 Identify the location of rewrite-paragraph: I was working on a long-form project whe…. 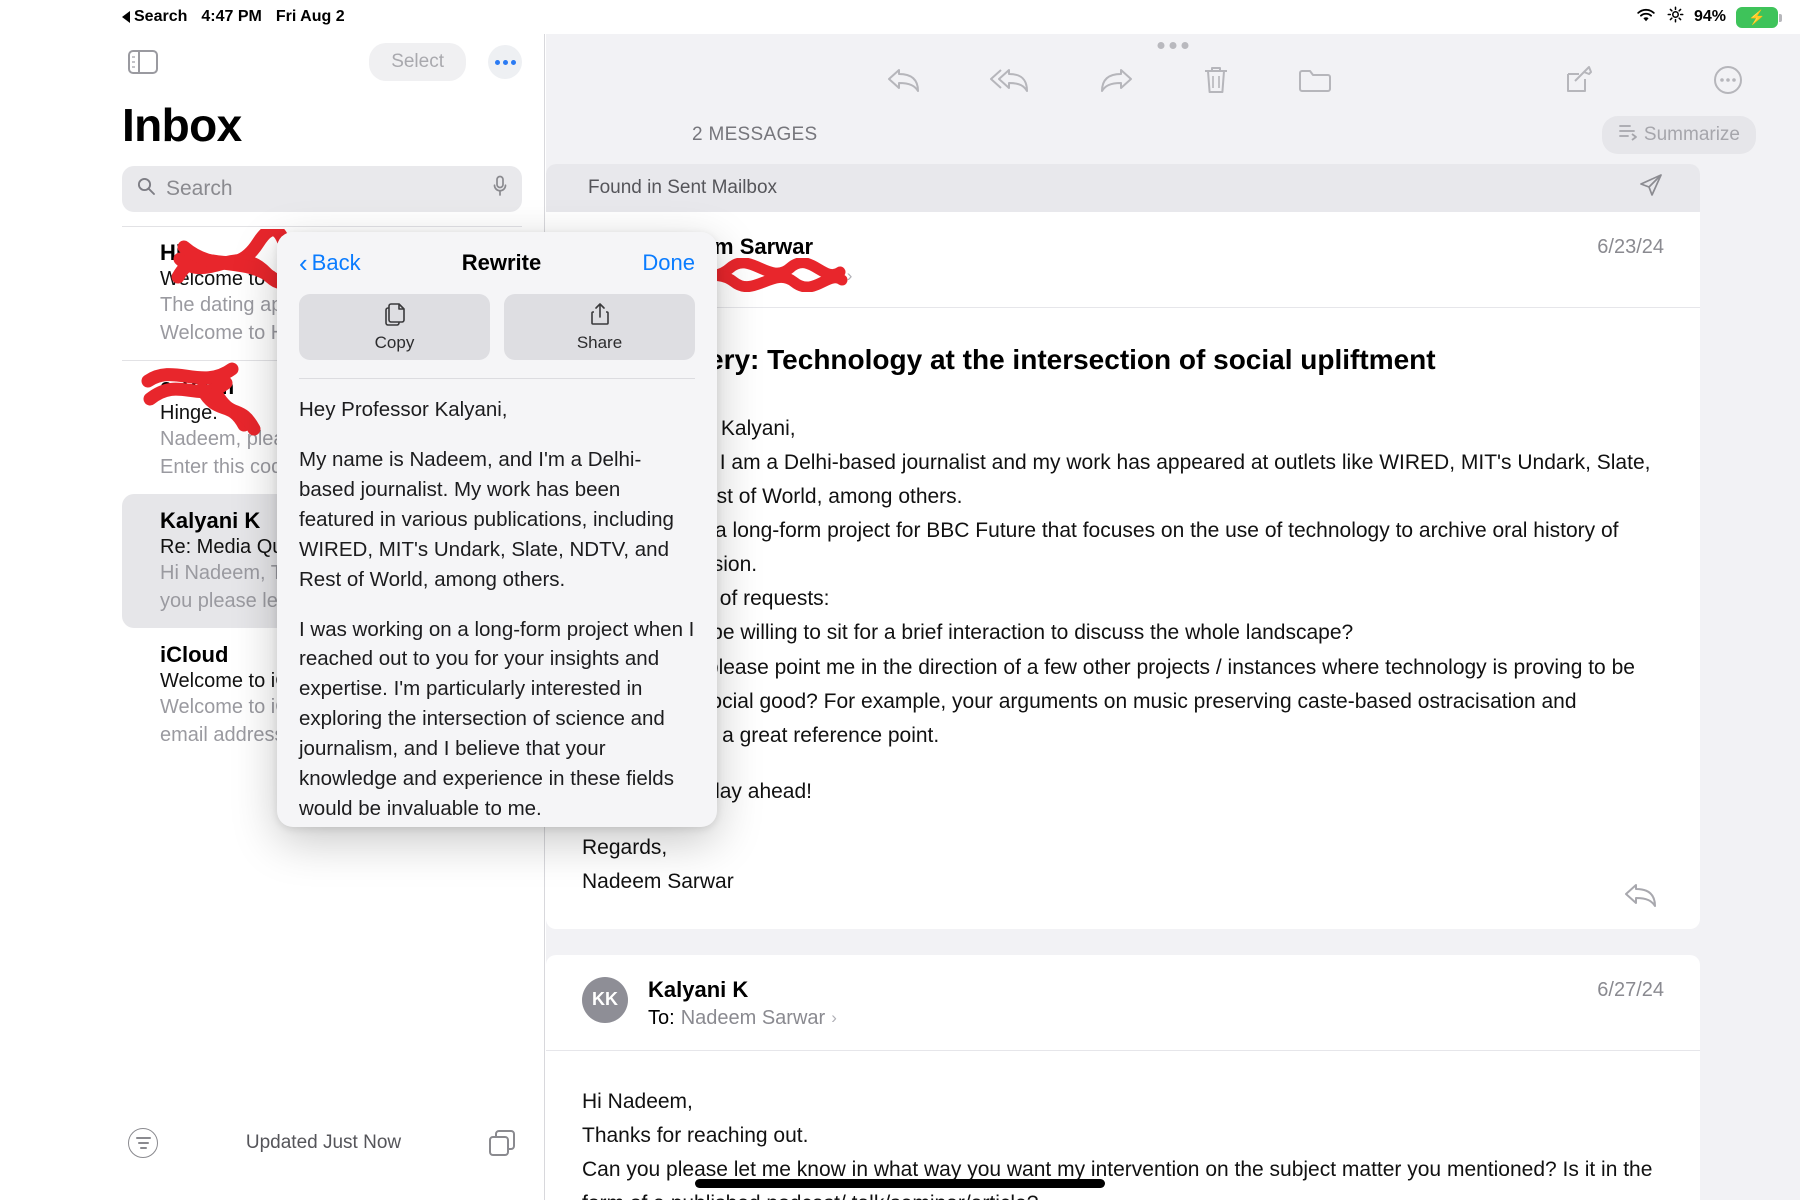
(497, 719).